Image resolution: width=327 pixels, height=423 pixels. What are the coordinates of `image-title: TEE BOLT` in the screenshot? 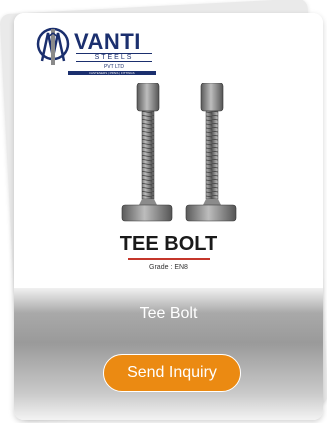 It's located at (168, 244).